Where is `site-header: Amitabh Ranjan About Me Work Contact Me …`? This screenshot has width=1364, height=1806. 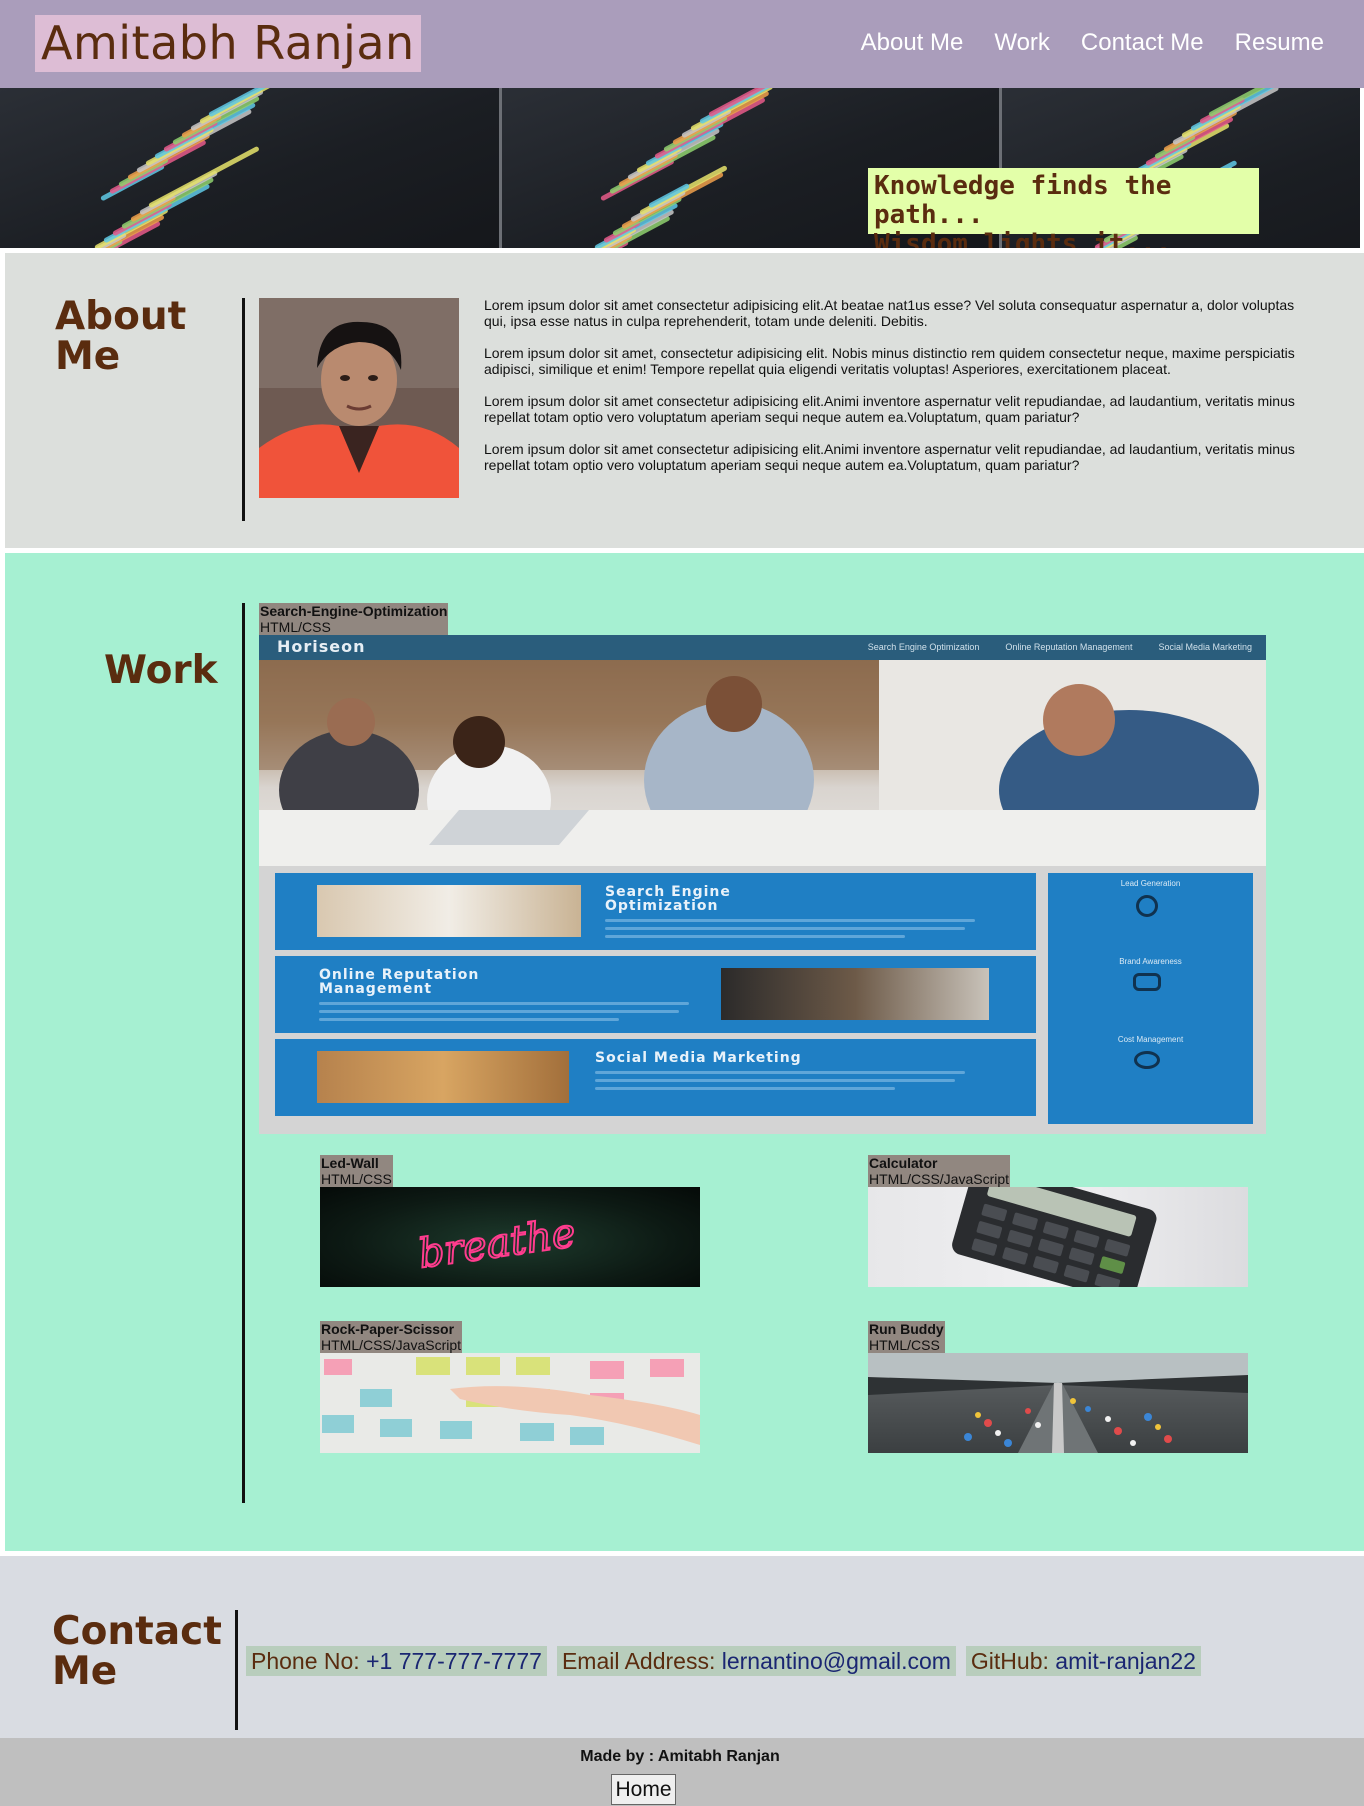 site-header: Amitabh Ranjan About Me Work Contact Me … is located at coordinates (682, 44).